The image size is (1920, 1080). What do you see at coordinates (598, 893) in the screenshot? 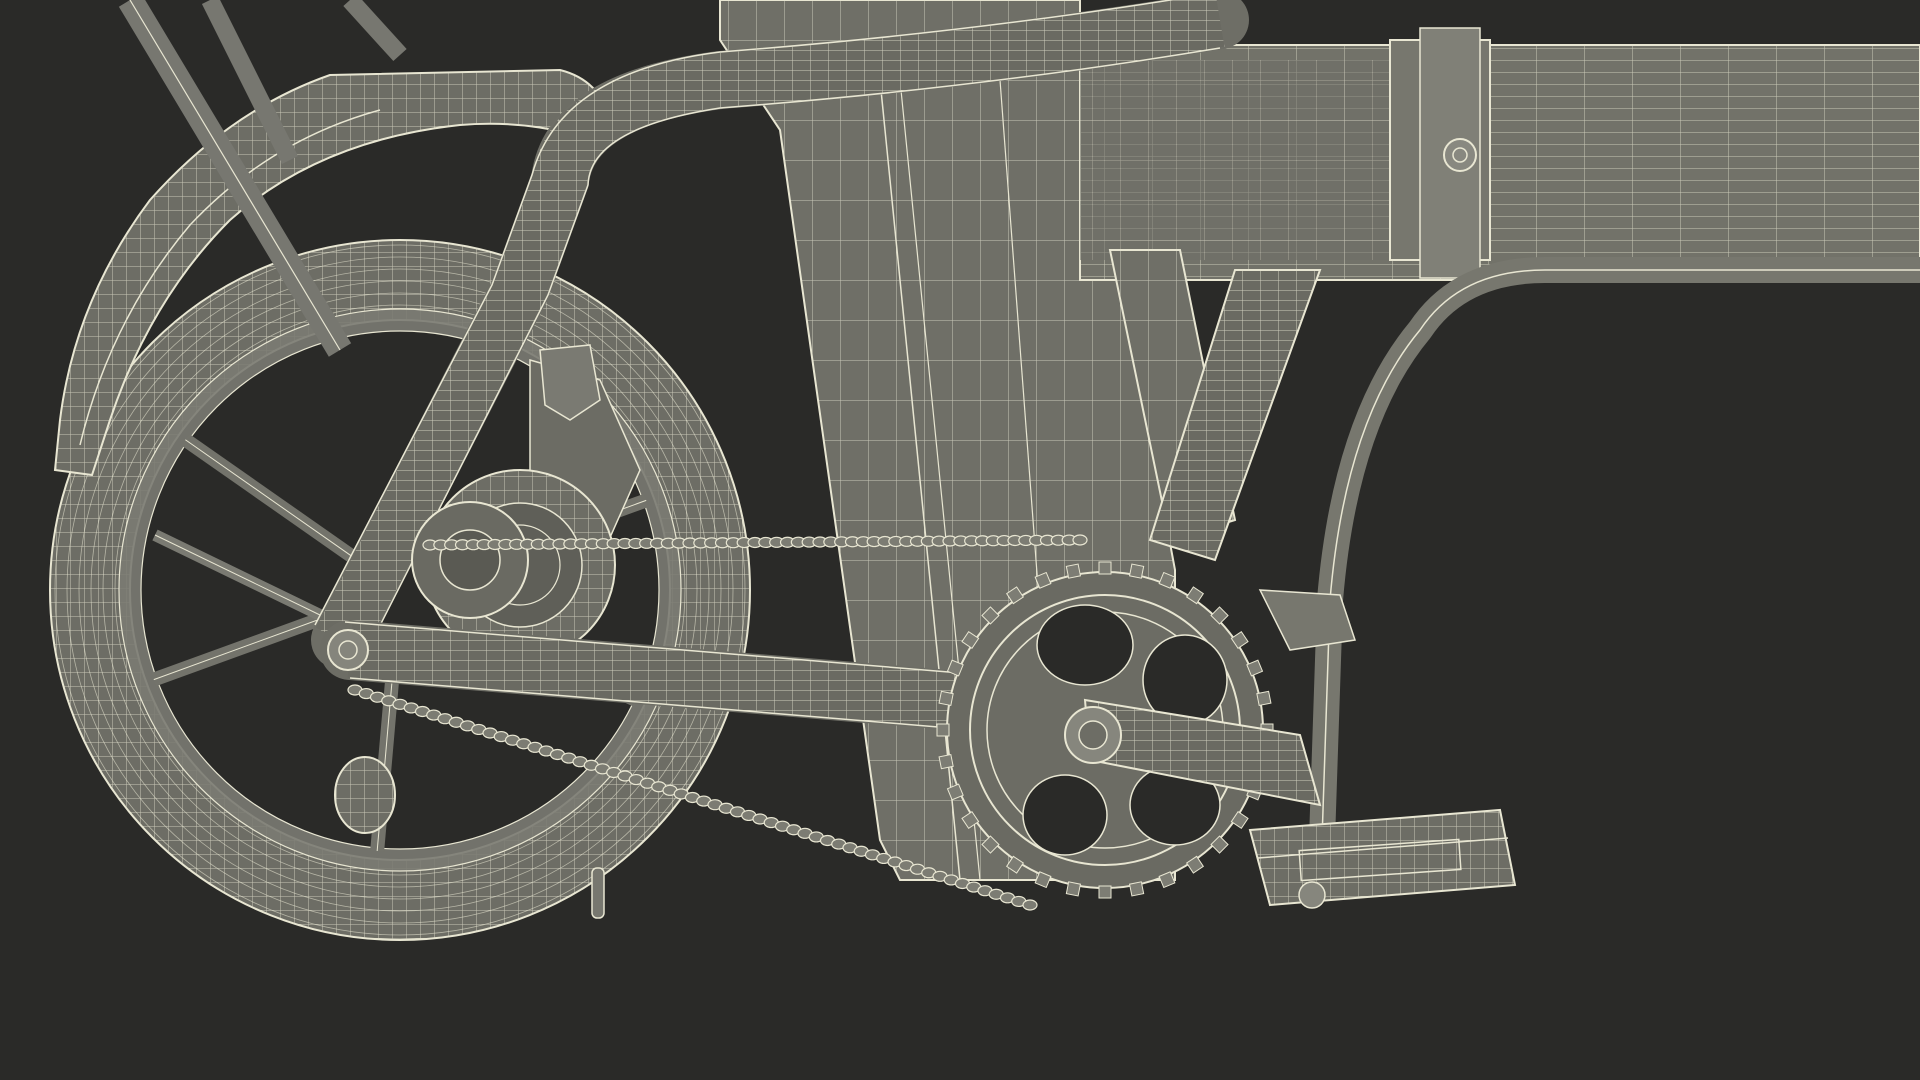
I see `valve-stem` at bounding box center [598, 893].